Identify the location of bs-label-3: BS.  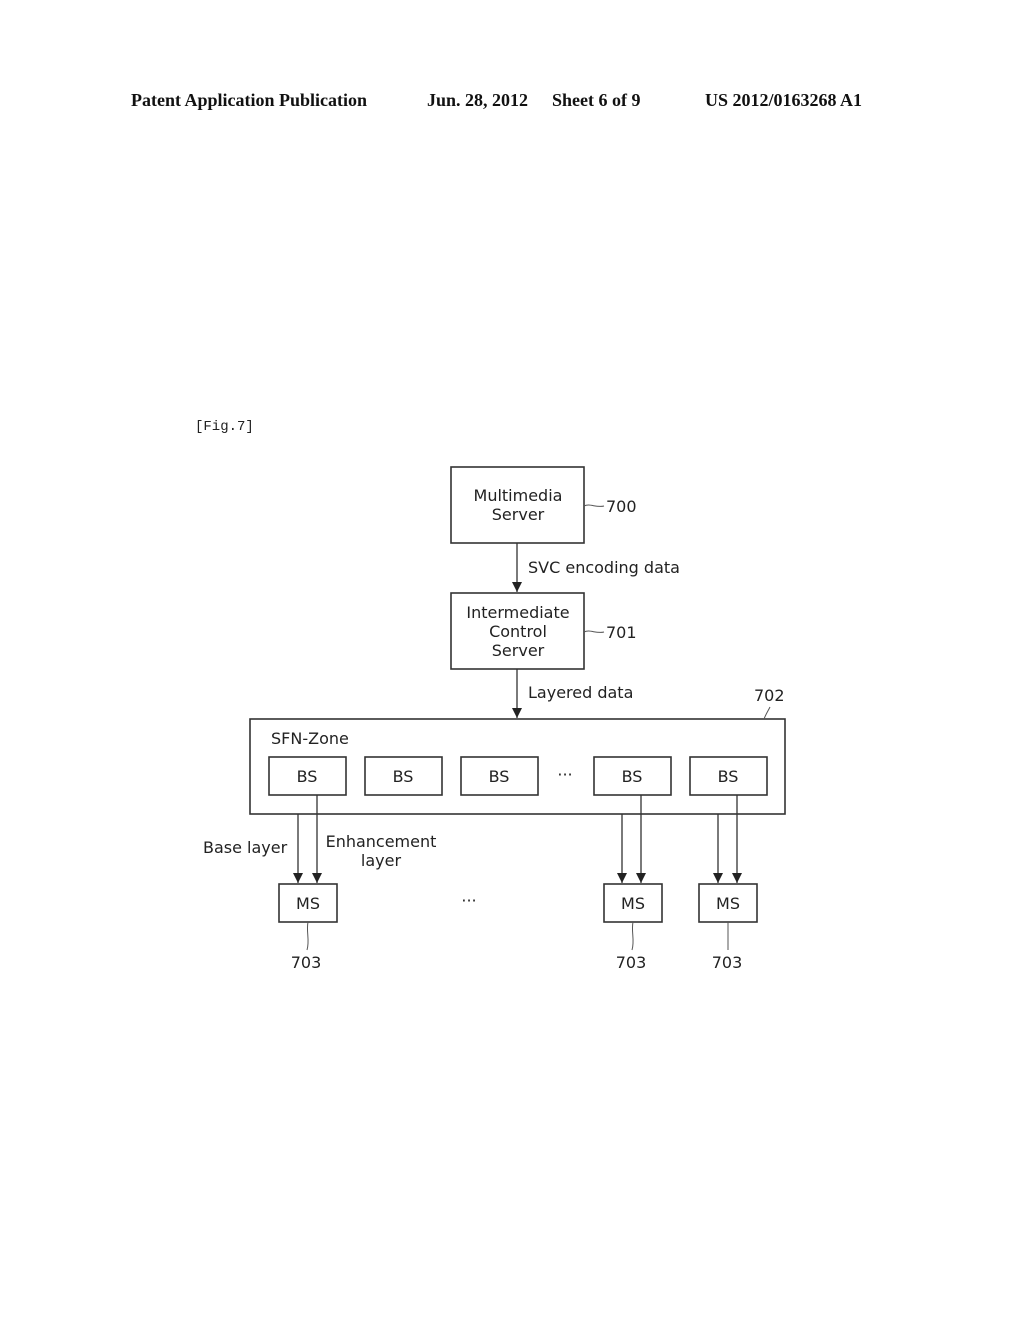
(499, 776).